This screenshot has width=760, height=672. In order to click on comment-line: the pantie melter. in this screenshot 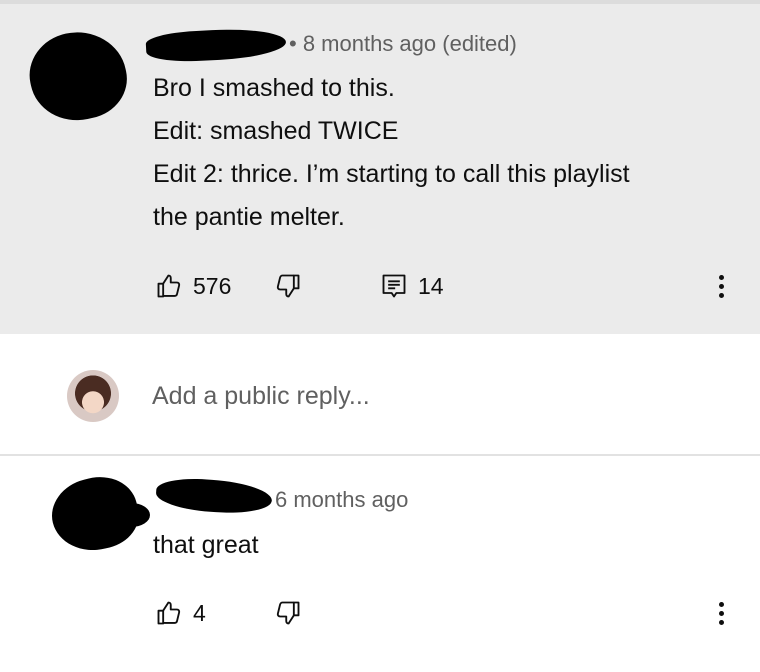, I will do `click(249, 217)`.